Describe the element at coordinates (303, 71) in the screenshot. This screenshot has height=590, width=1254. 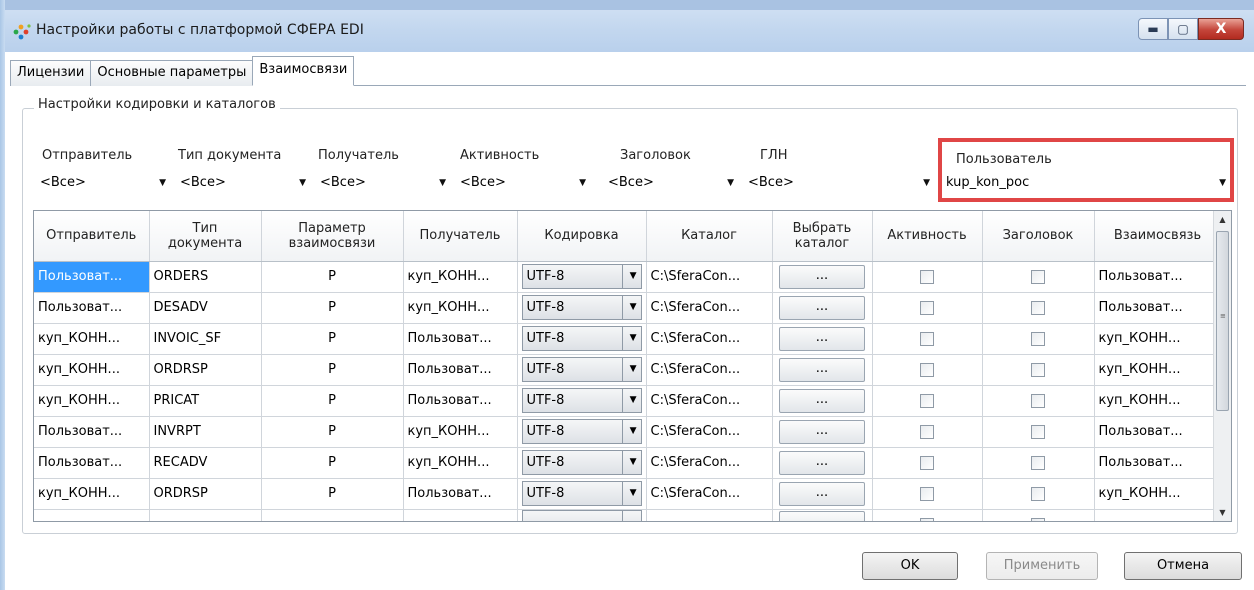
I see `tab-relations: Взаимосвязи` at that location.